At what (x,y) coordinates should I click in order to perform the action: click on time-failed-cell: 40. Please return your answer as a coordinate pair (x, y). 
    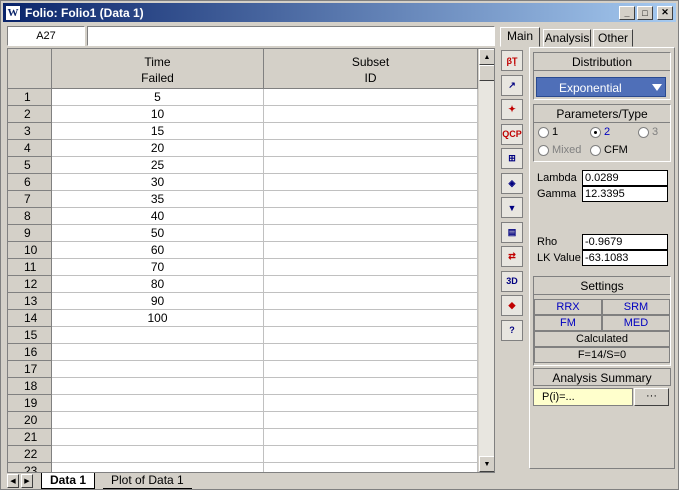
    Looking at the image, I should click on (158, 216).